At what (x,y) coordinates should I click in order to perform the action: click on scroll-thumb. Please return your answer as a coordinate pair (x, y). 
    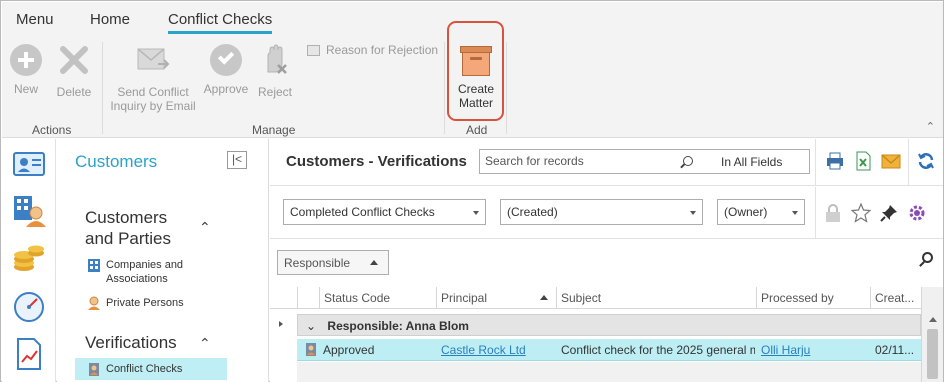
    Looking at the image, I should click on (932, 354).